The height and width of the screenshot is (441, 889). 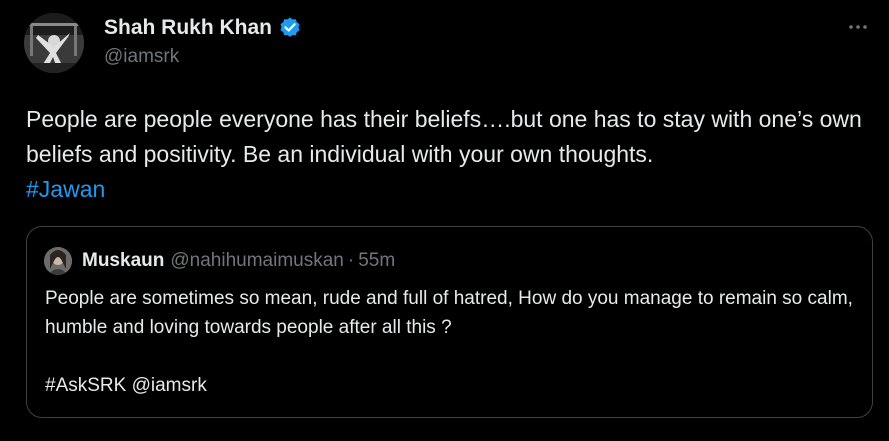 I want to click on quoted-profile-photo-icon, so click(x=58, y=261).